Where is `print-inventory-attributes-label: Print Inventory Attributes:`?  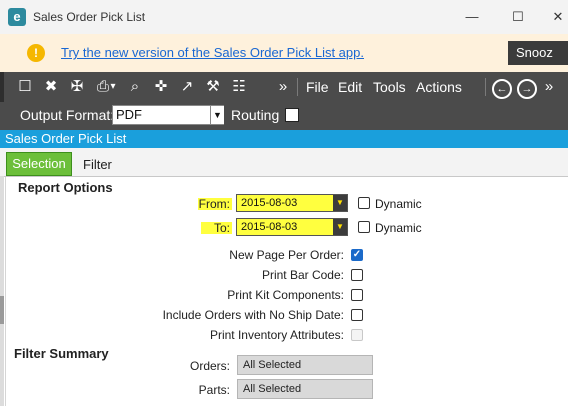 print-inventory-attributes-label: Print Inventory Attributes: is located at coordinates (276, 335).